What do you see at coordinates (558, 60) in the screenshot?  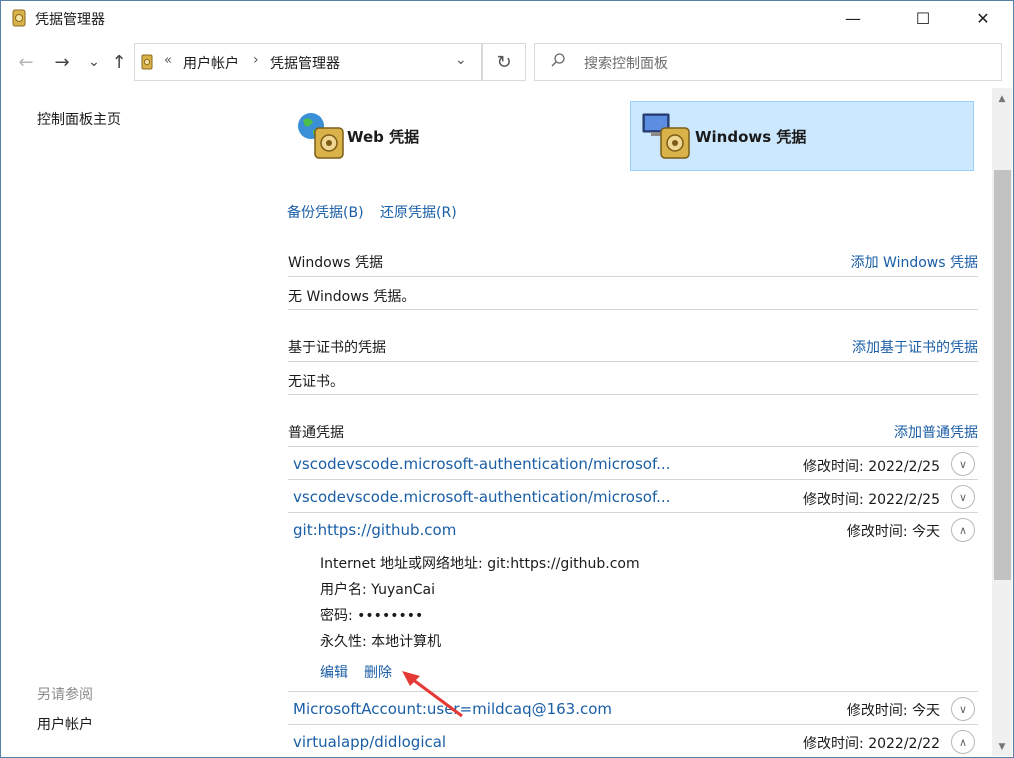 I see `search-icon` at bounding box center [558, 60].